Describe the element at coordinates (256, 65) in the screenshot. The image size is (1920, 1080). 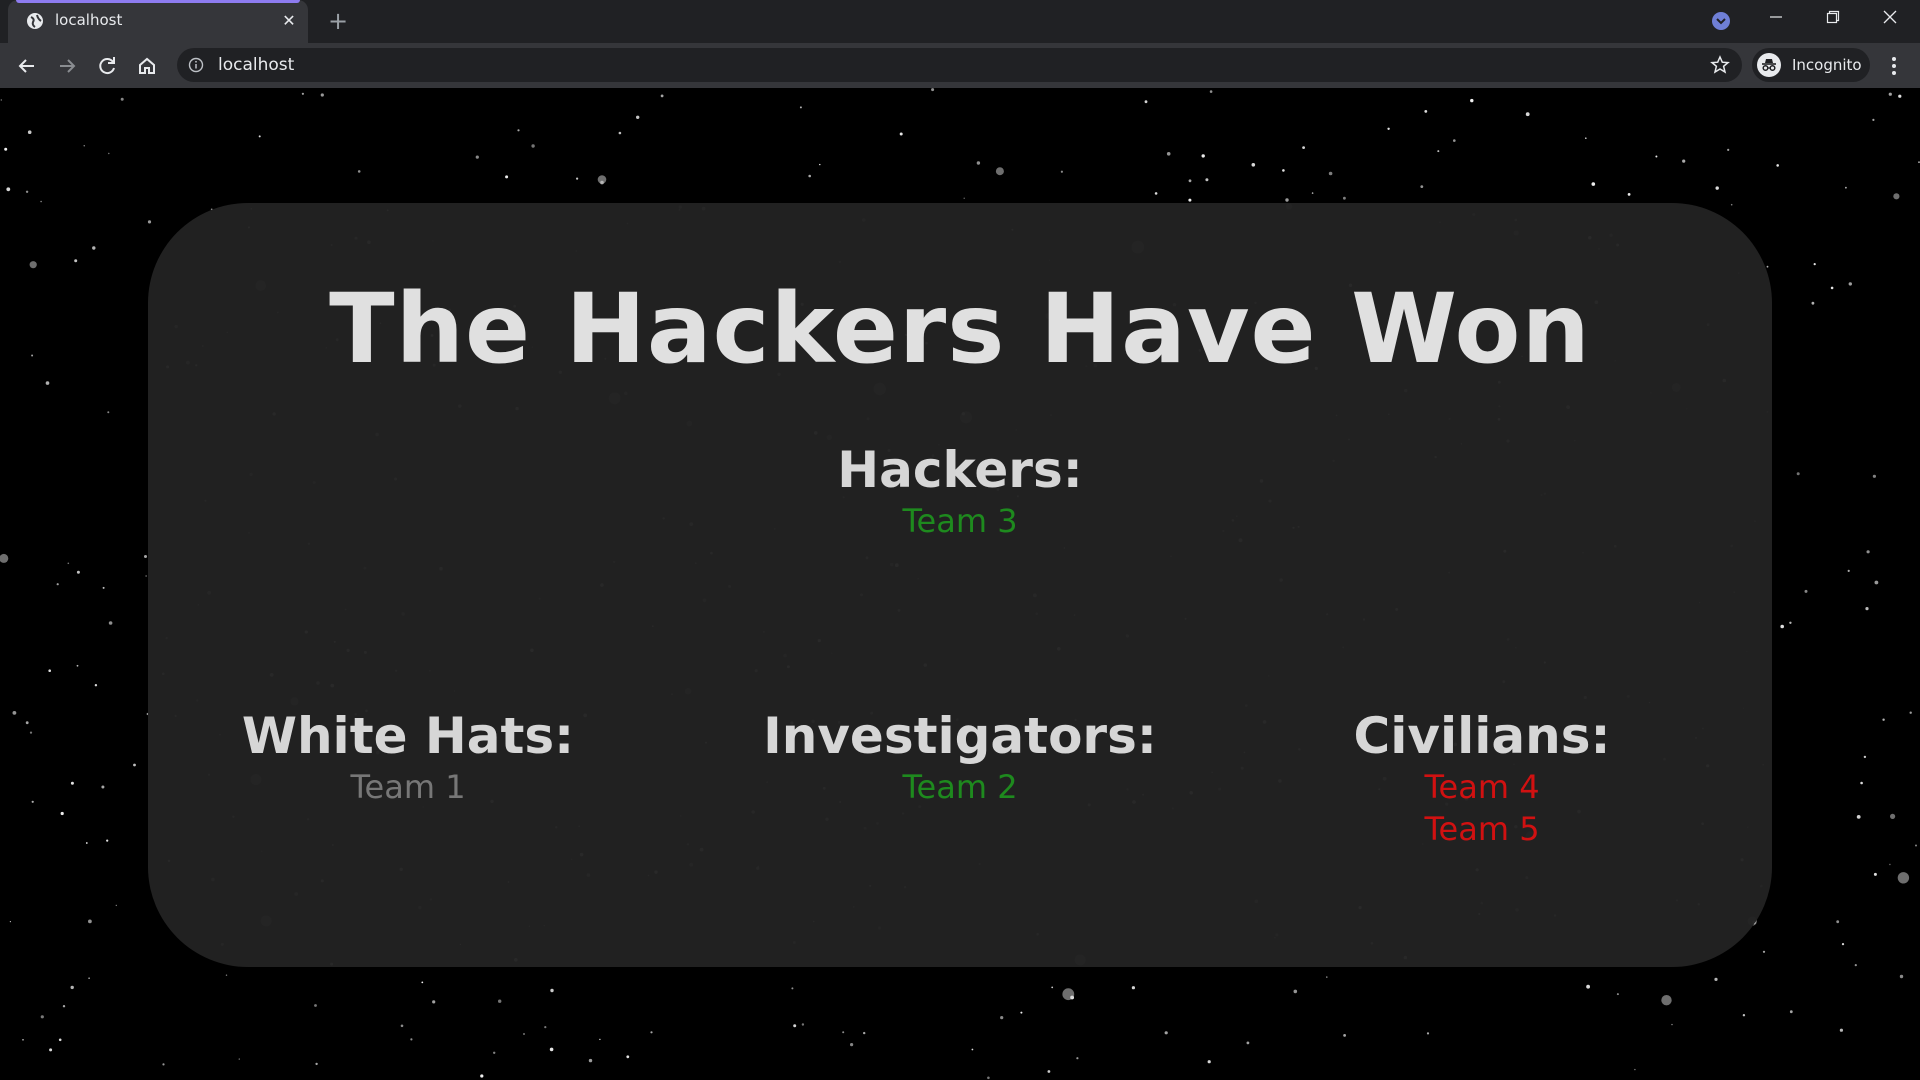
I see `url-text: localhost` at that location.